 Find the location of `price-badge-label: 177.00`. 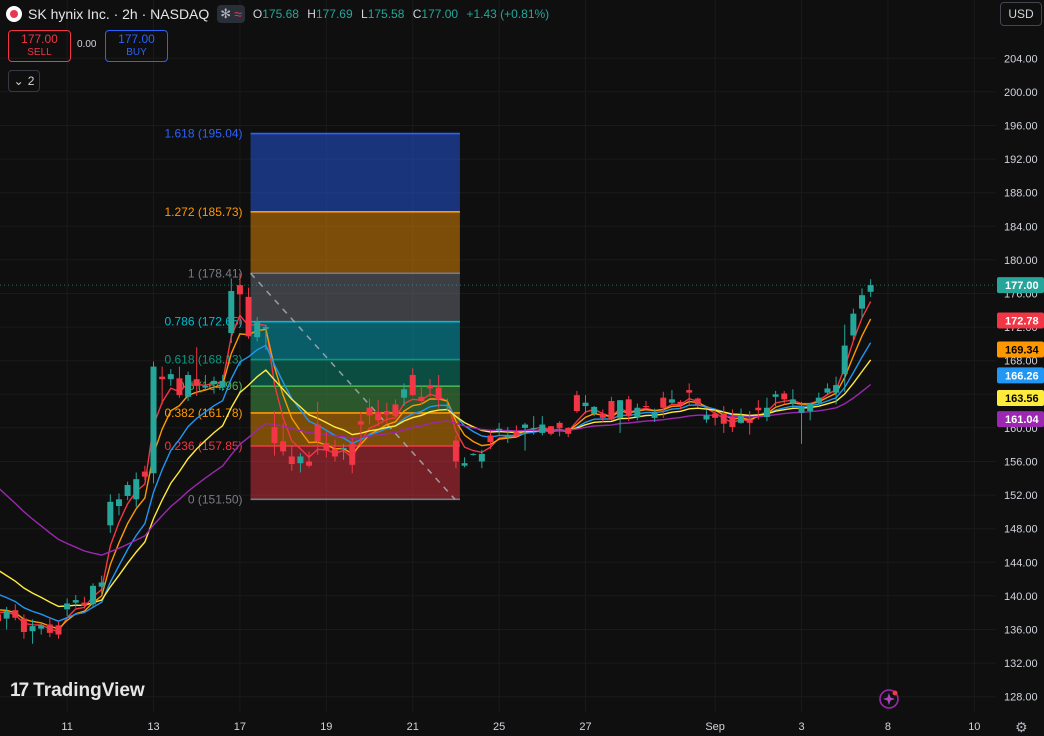

price-badge-label: 177.00 is located at coordinates (1022, 286).